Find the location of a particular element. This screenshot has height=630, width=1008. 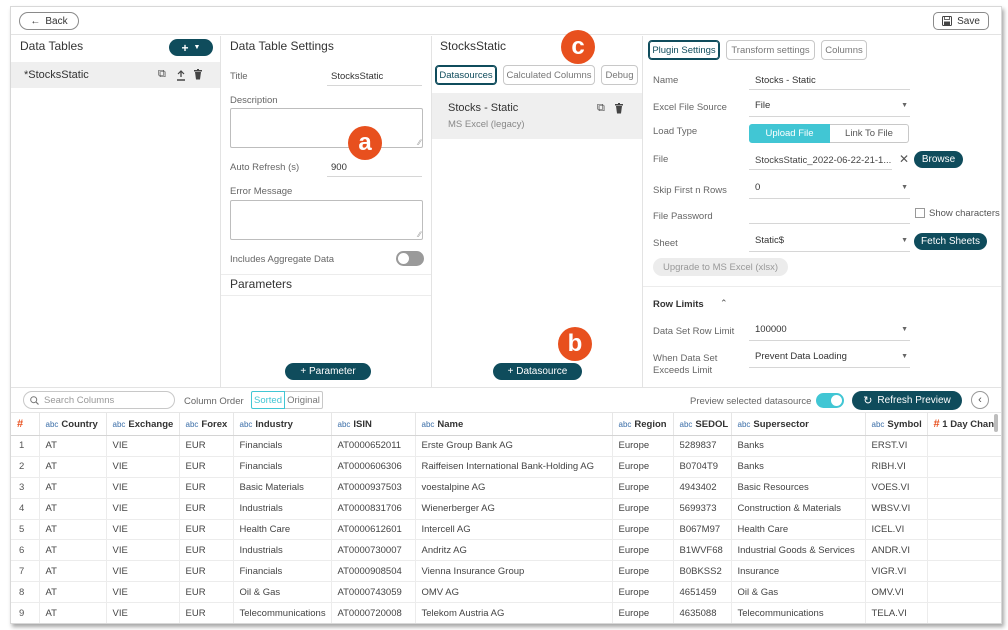

preview-toggle is located at coordinates (830, 400).